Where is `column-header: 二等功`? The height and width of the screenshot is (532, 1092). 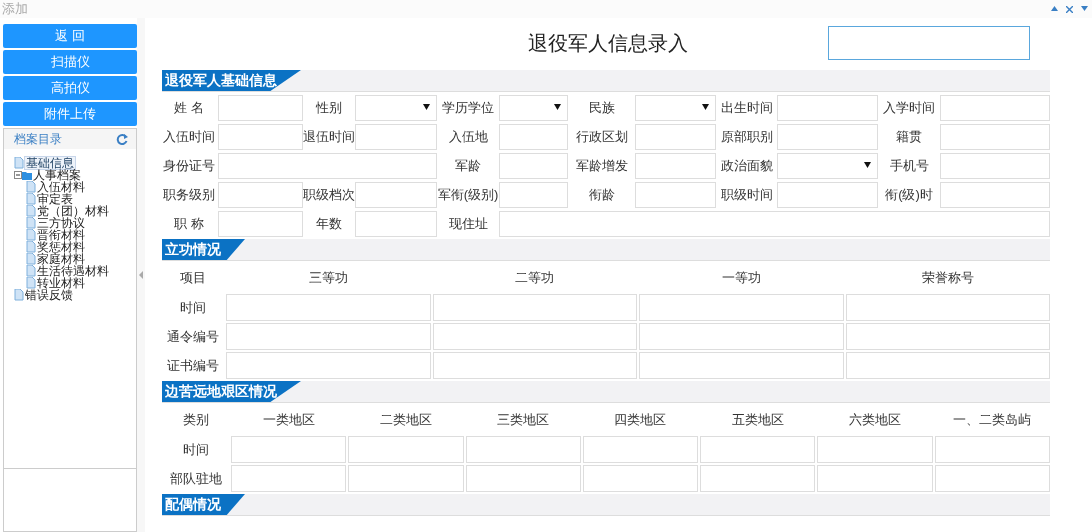 column-header: 二等功 is located at coordinates (535, 277).